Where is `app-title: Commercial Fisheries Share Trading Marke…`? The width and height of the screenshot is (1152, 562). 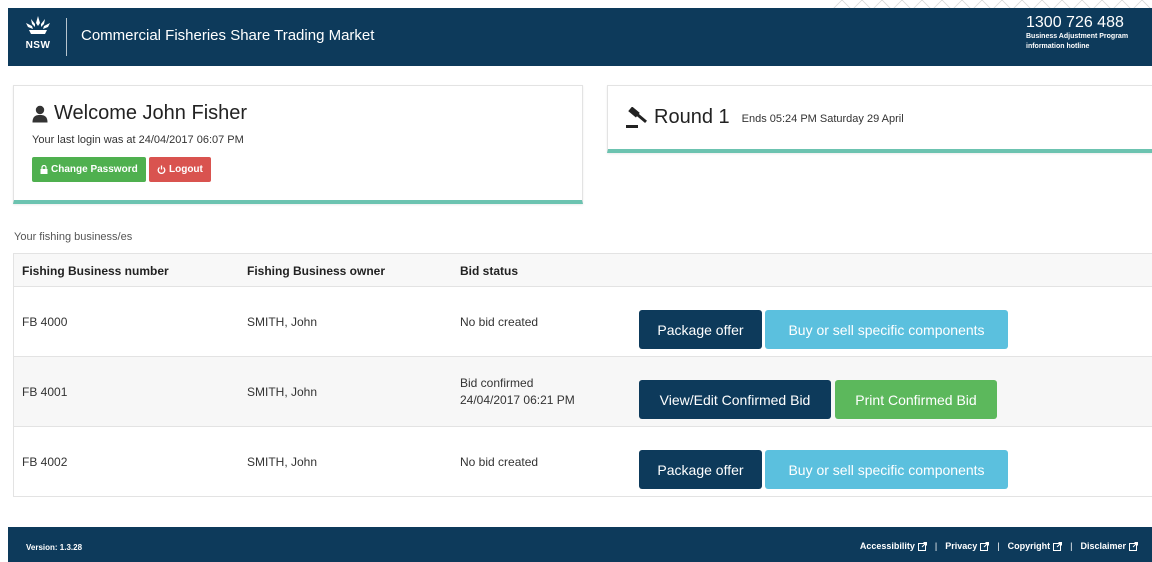
app-title: Commercial Fisheries Share Trading Marke… is located at coordinates (228, 35).